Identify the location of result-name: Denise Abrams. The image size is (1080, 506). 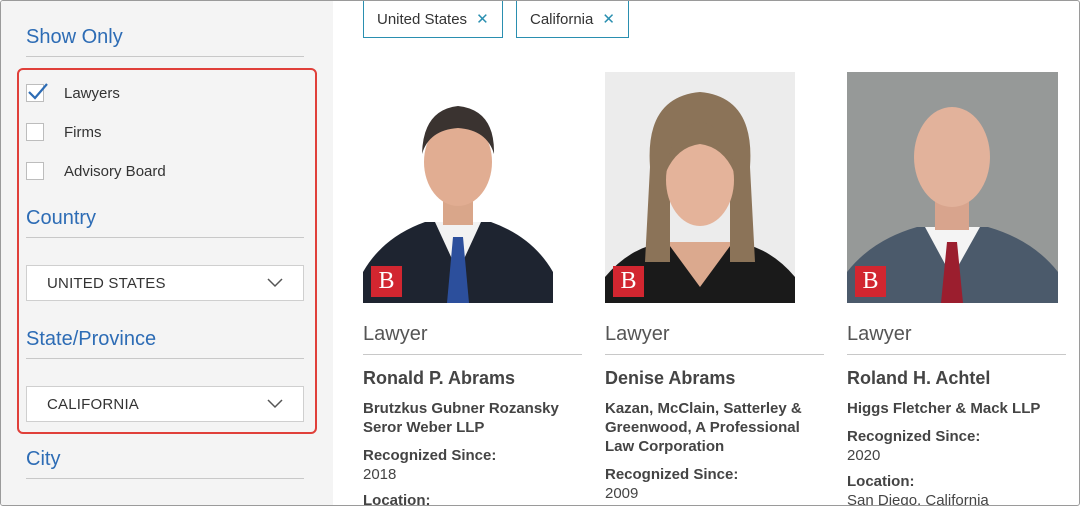
(670, 378).